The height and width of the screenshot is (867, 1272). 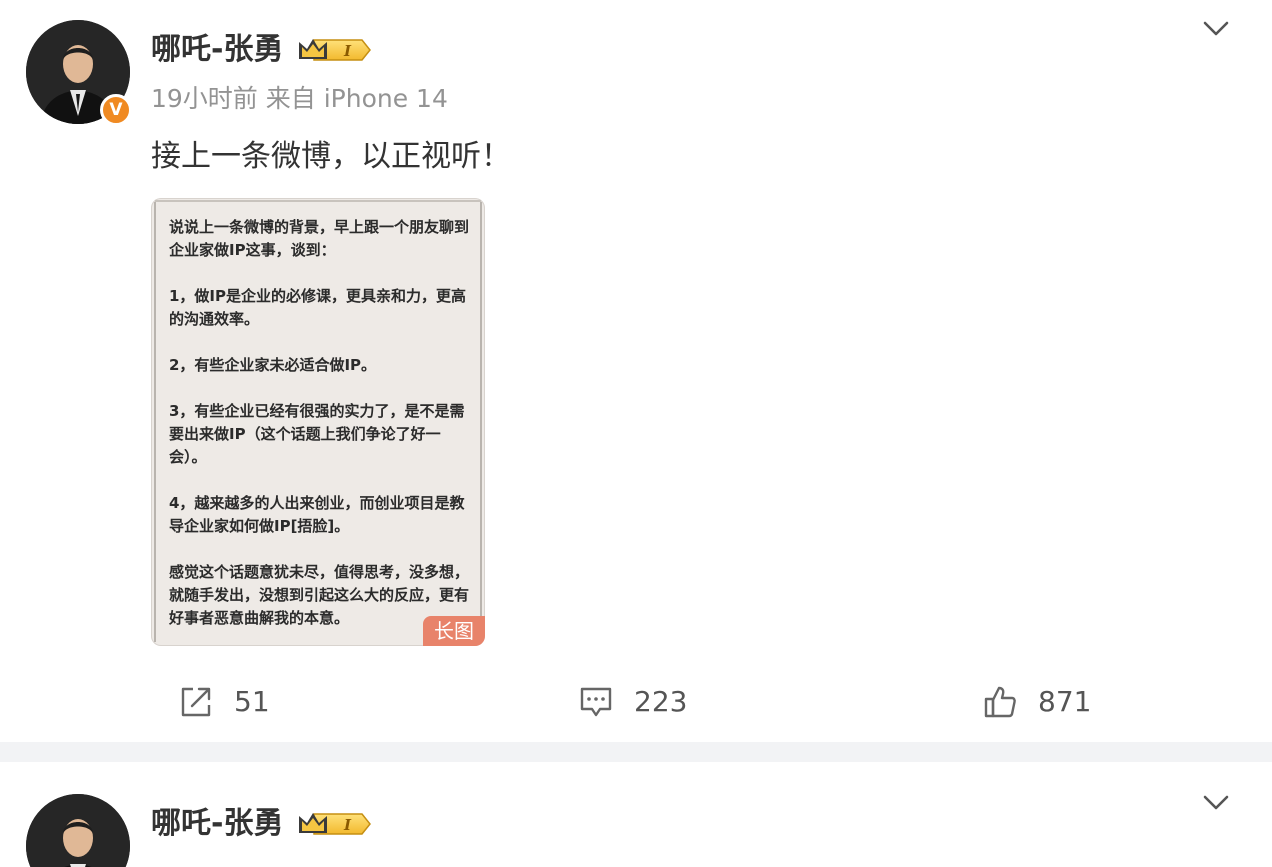 I want to click on repost-count: 51, so click(x=252, y=701).